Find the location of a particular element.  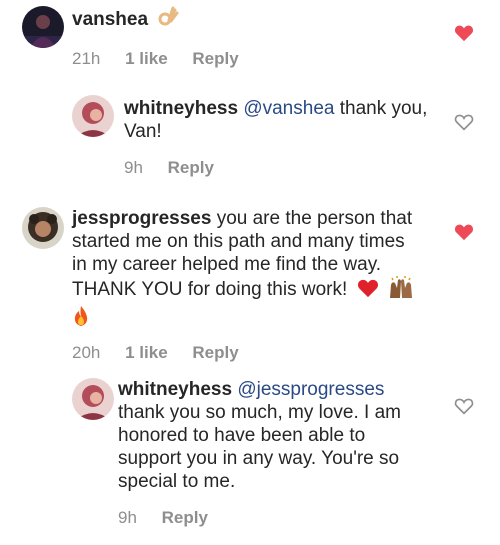

mention-link: @jessprogresses is located at coordinates (310, 389).